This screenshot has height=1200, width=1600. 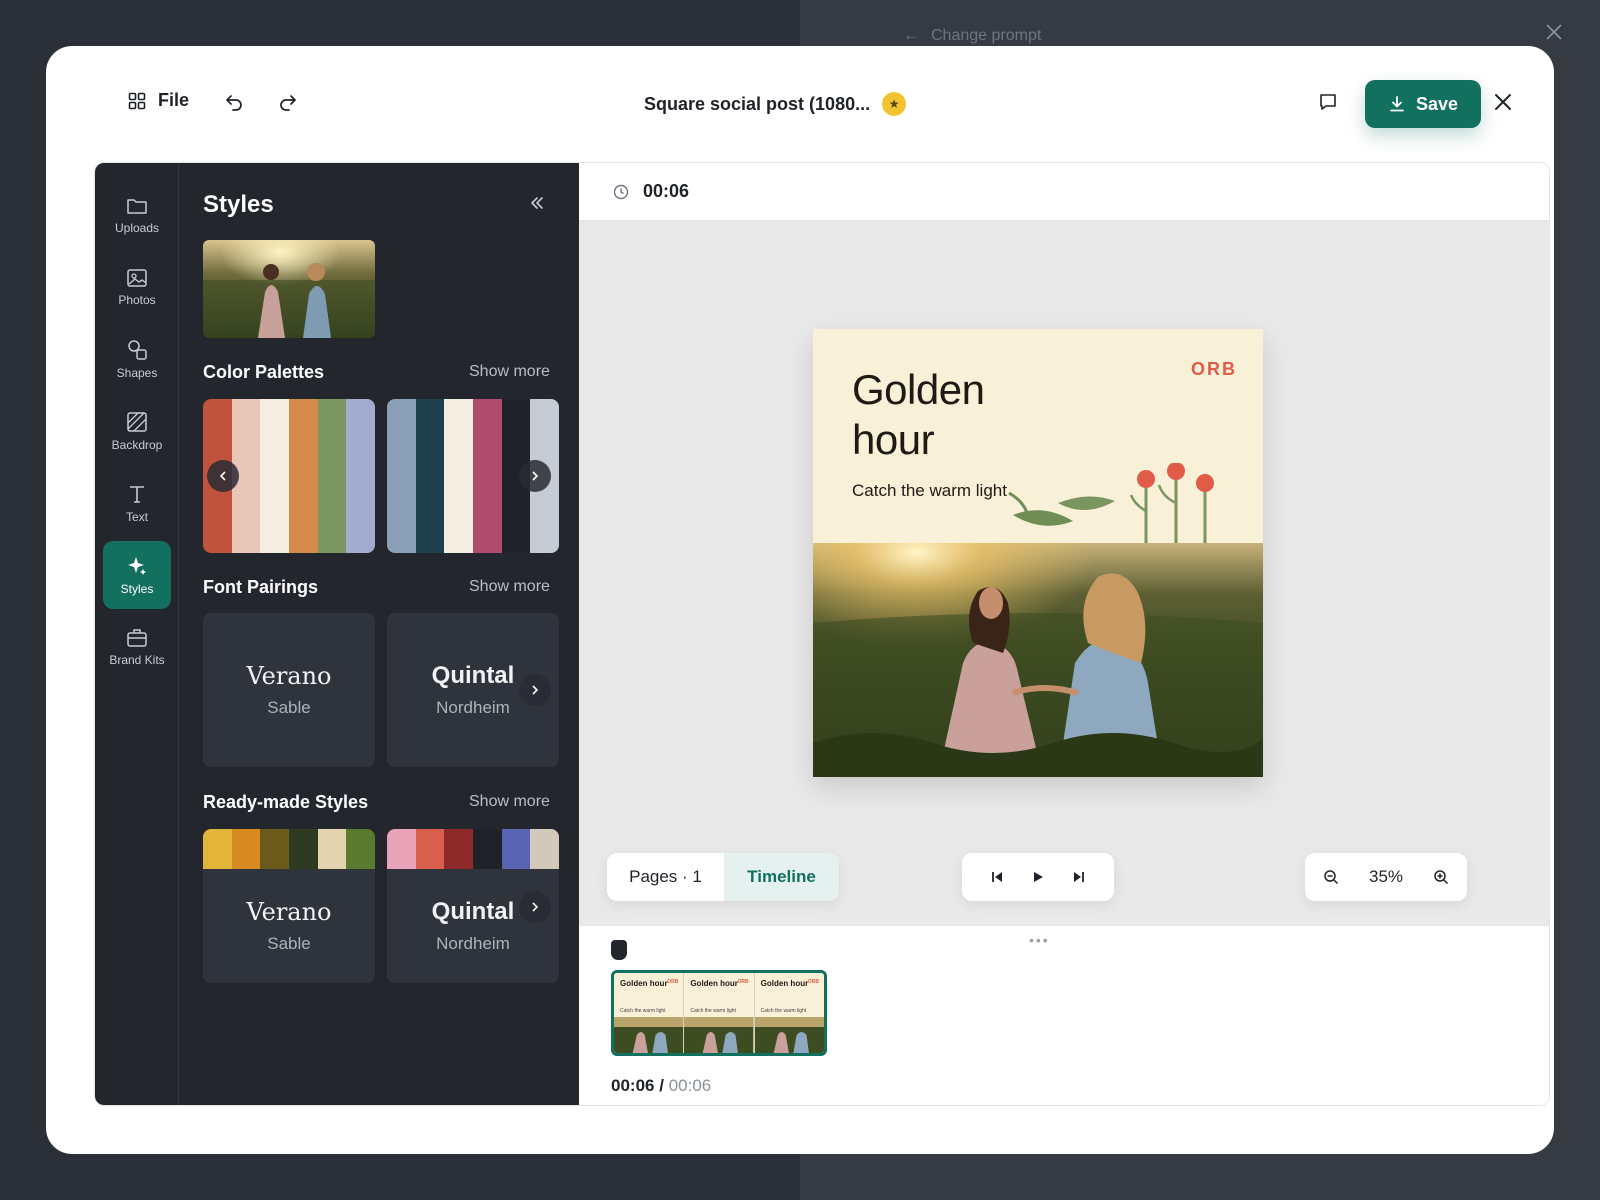 What do you see at coordinates (289, 943) in the screenshot?
I see `ready-style-body: Sable` at bounding box center [289, 943].